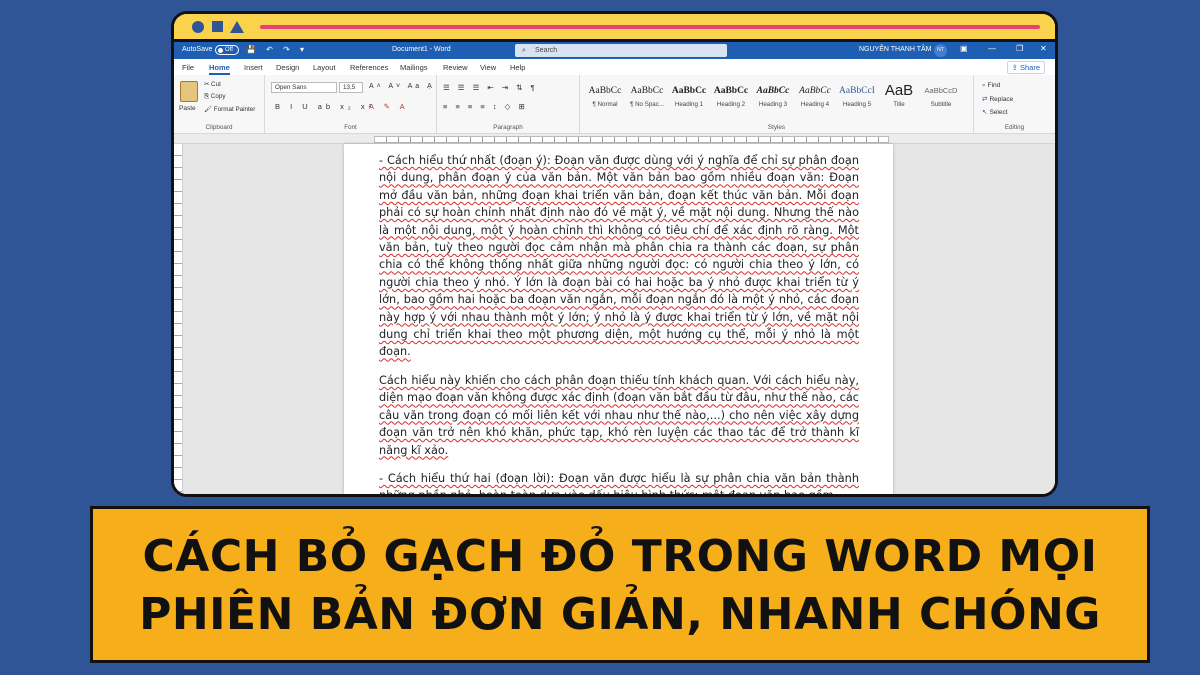 The image size is (1200, 675). I want to click on replace-label: Replace, so click(1001, 99).